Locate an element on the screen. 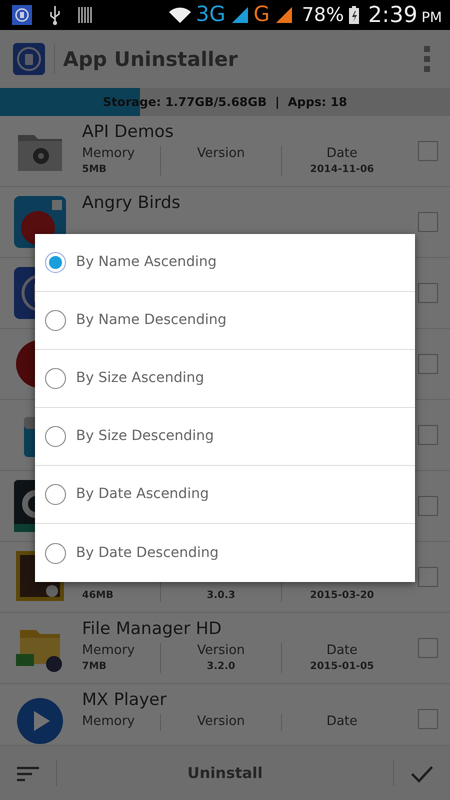  column-value: 2014-11-06 is located at coordinates (342, 169).